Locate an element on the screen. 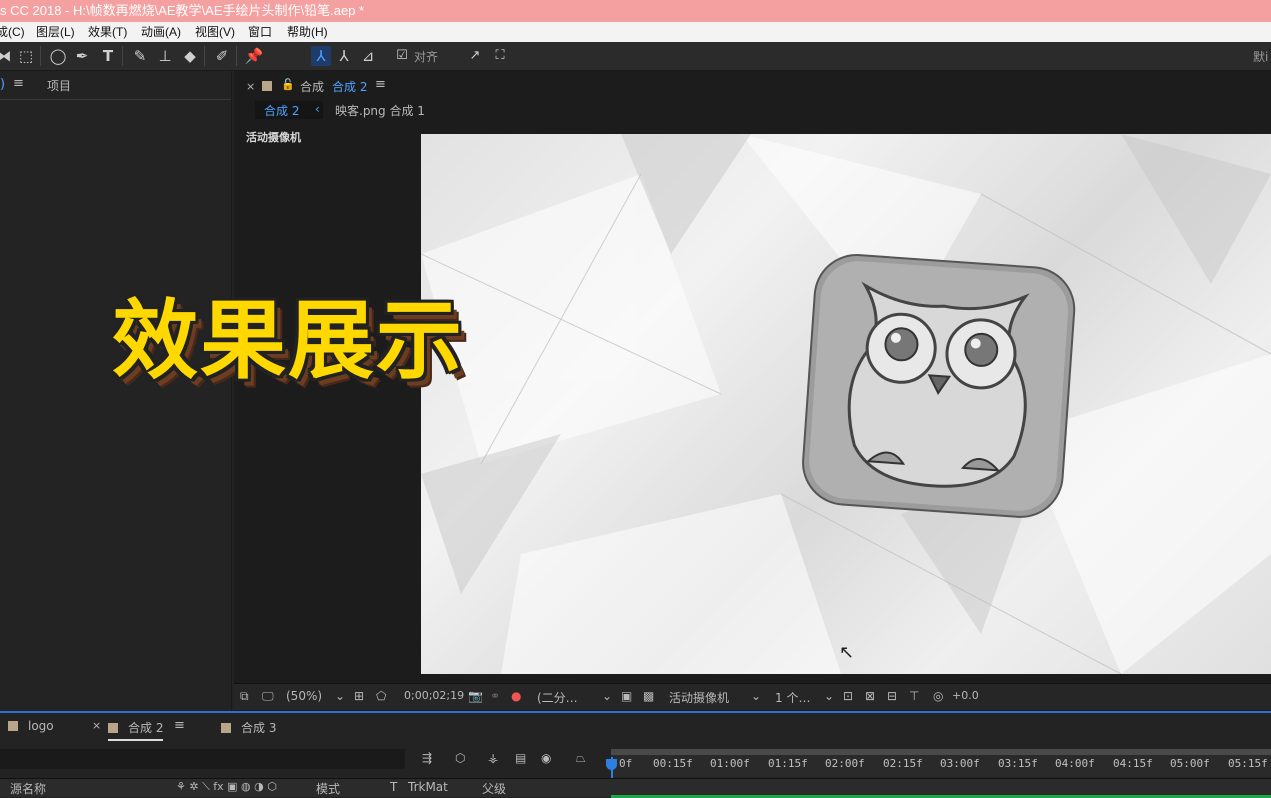  show-snapshot-icon: ⚭ is located at coordinates (495, 696).